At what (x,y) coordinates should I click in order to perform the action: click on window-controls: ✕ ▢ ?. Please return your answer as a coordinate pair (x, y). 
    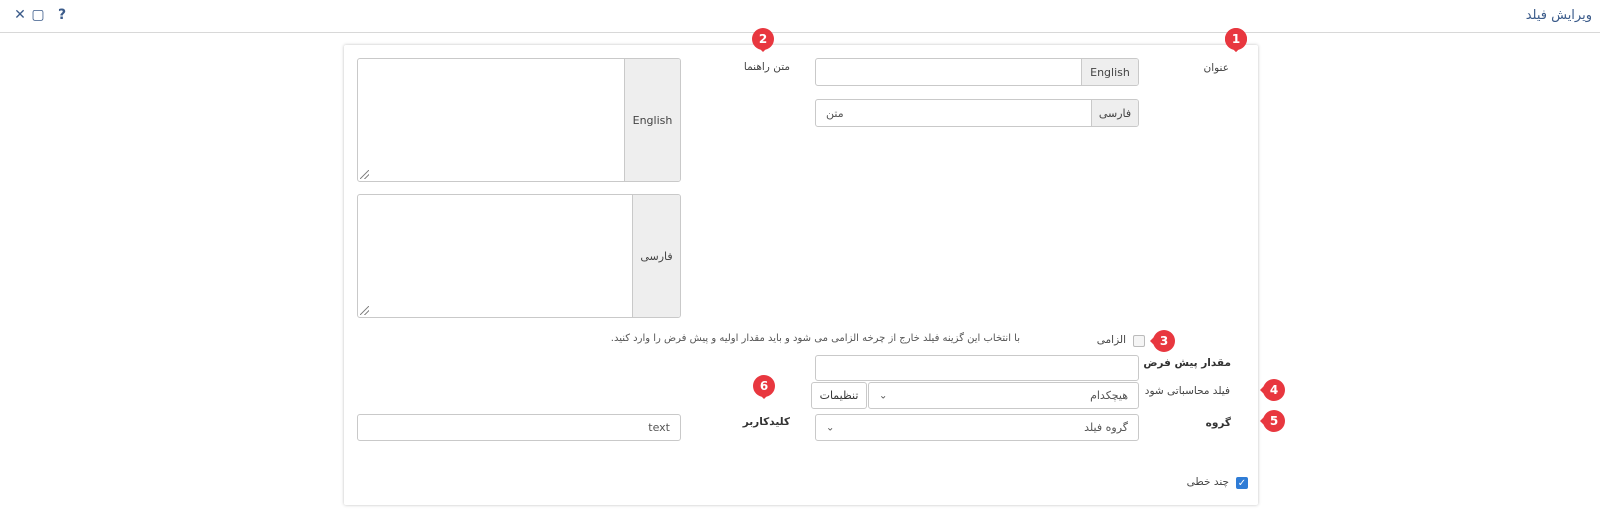
    Looking at the image, I should click on (41, 15).